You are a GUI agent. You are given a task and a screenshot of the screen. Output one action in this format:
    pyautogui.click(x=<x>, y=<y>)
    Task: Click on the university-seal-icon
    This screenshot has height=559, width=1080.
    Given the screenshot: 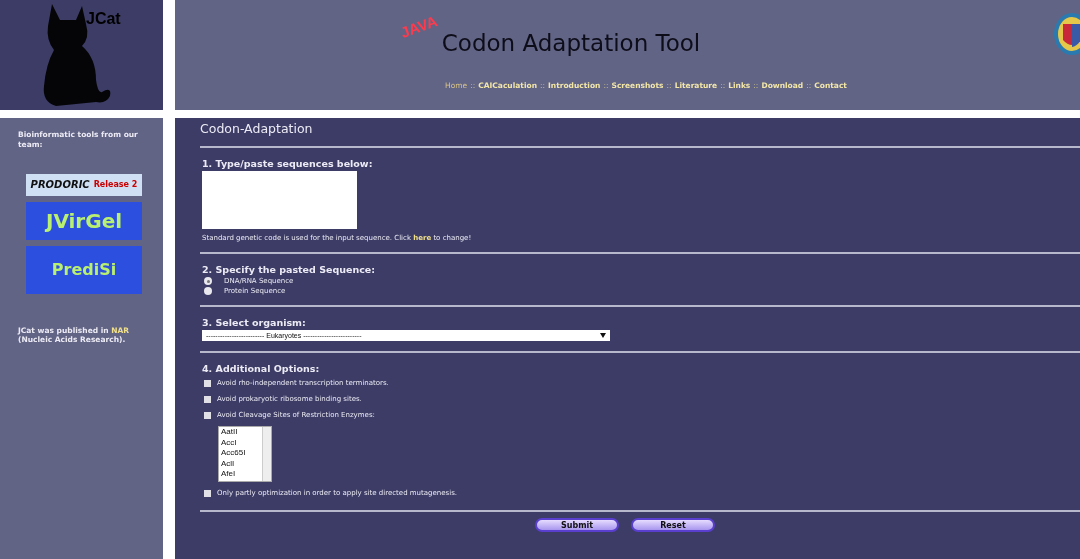 What is the action you would take?
    pyautogui.click(x=1066, y=34)
    